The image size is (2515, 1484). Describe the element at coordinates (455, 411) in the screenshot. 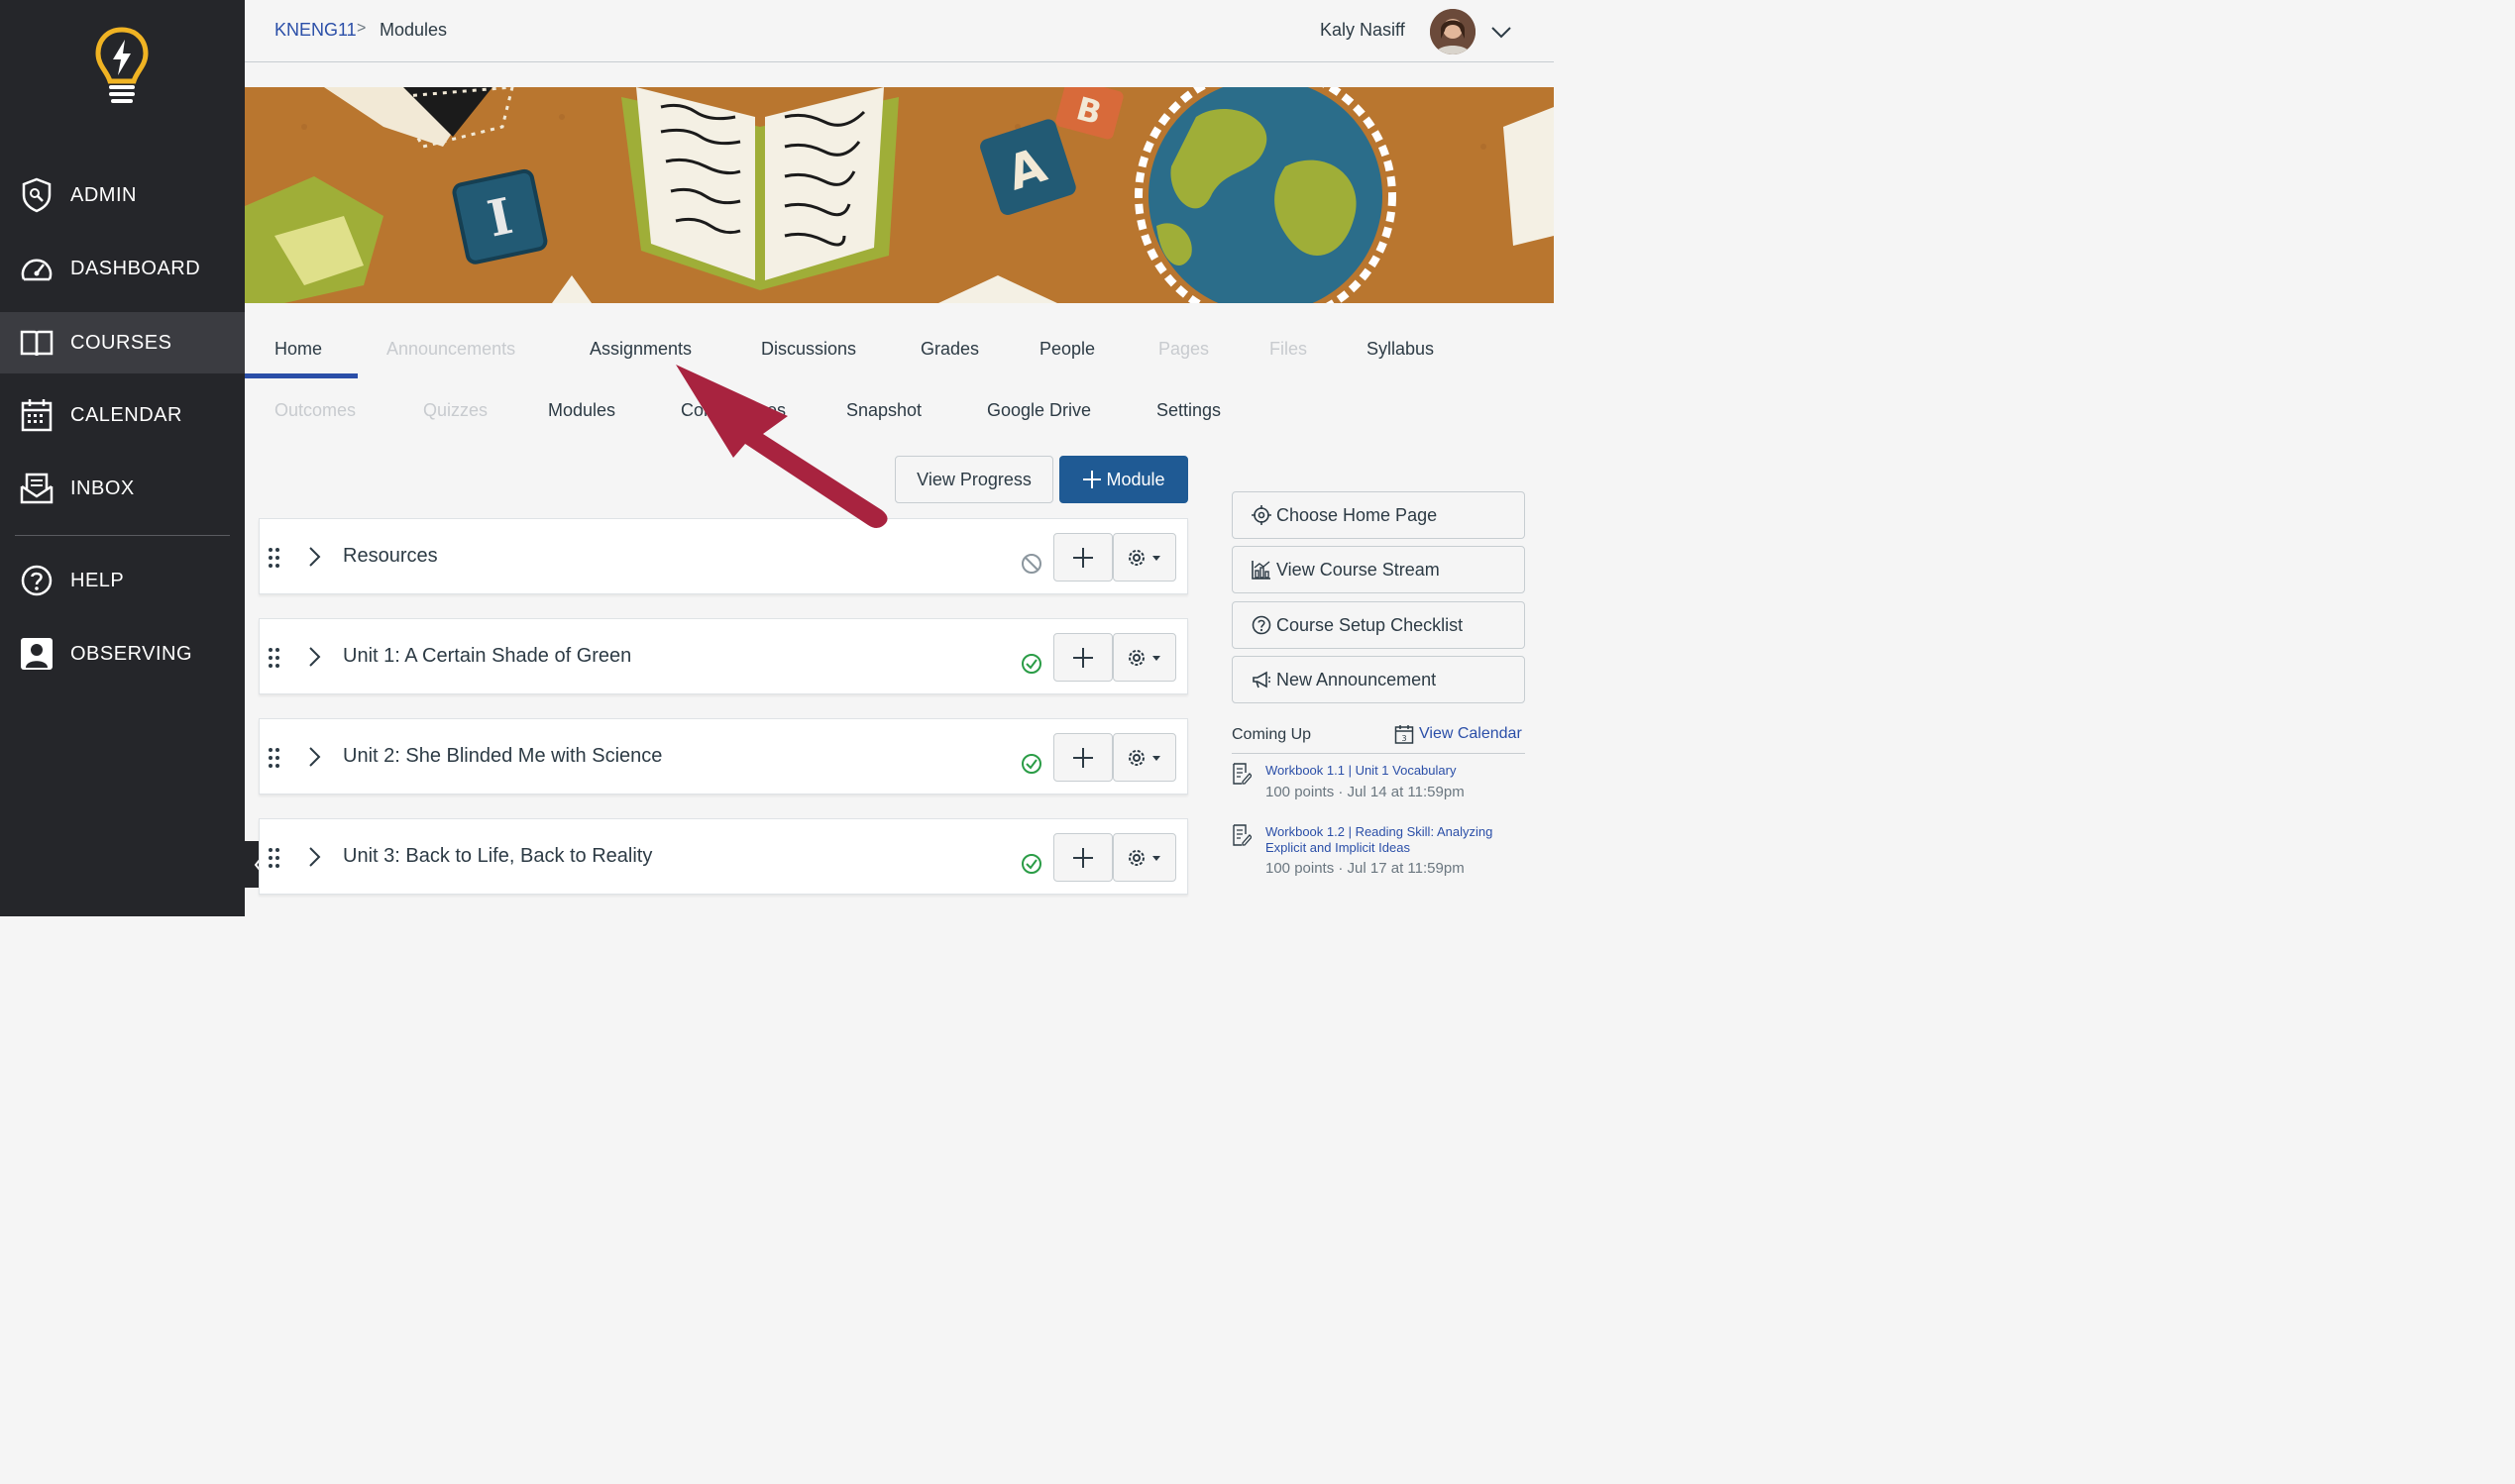

I see `course-nav-quizzes: Quizzes` at that location.